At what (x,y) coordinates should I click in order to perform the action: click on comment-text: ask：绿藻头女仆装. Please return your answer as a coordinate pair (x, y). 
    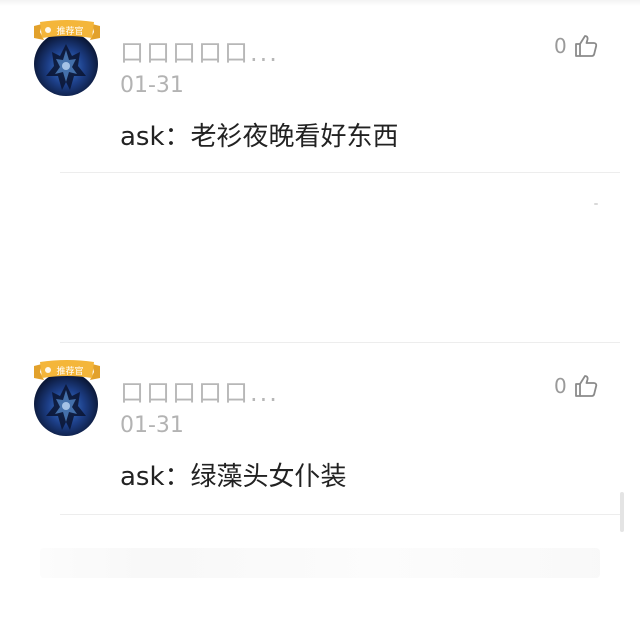
    Looking at the image, I should click on (233, 477).